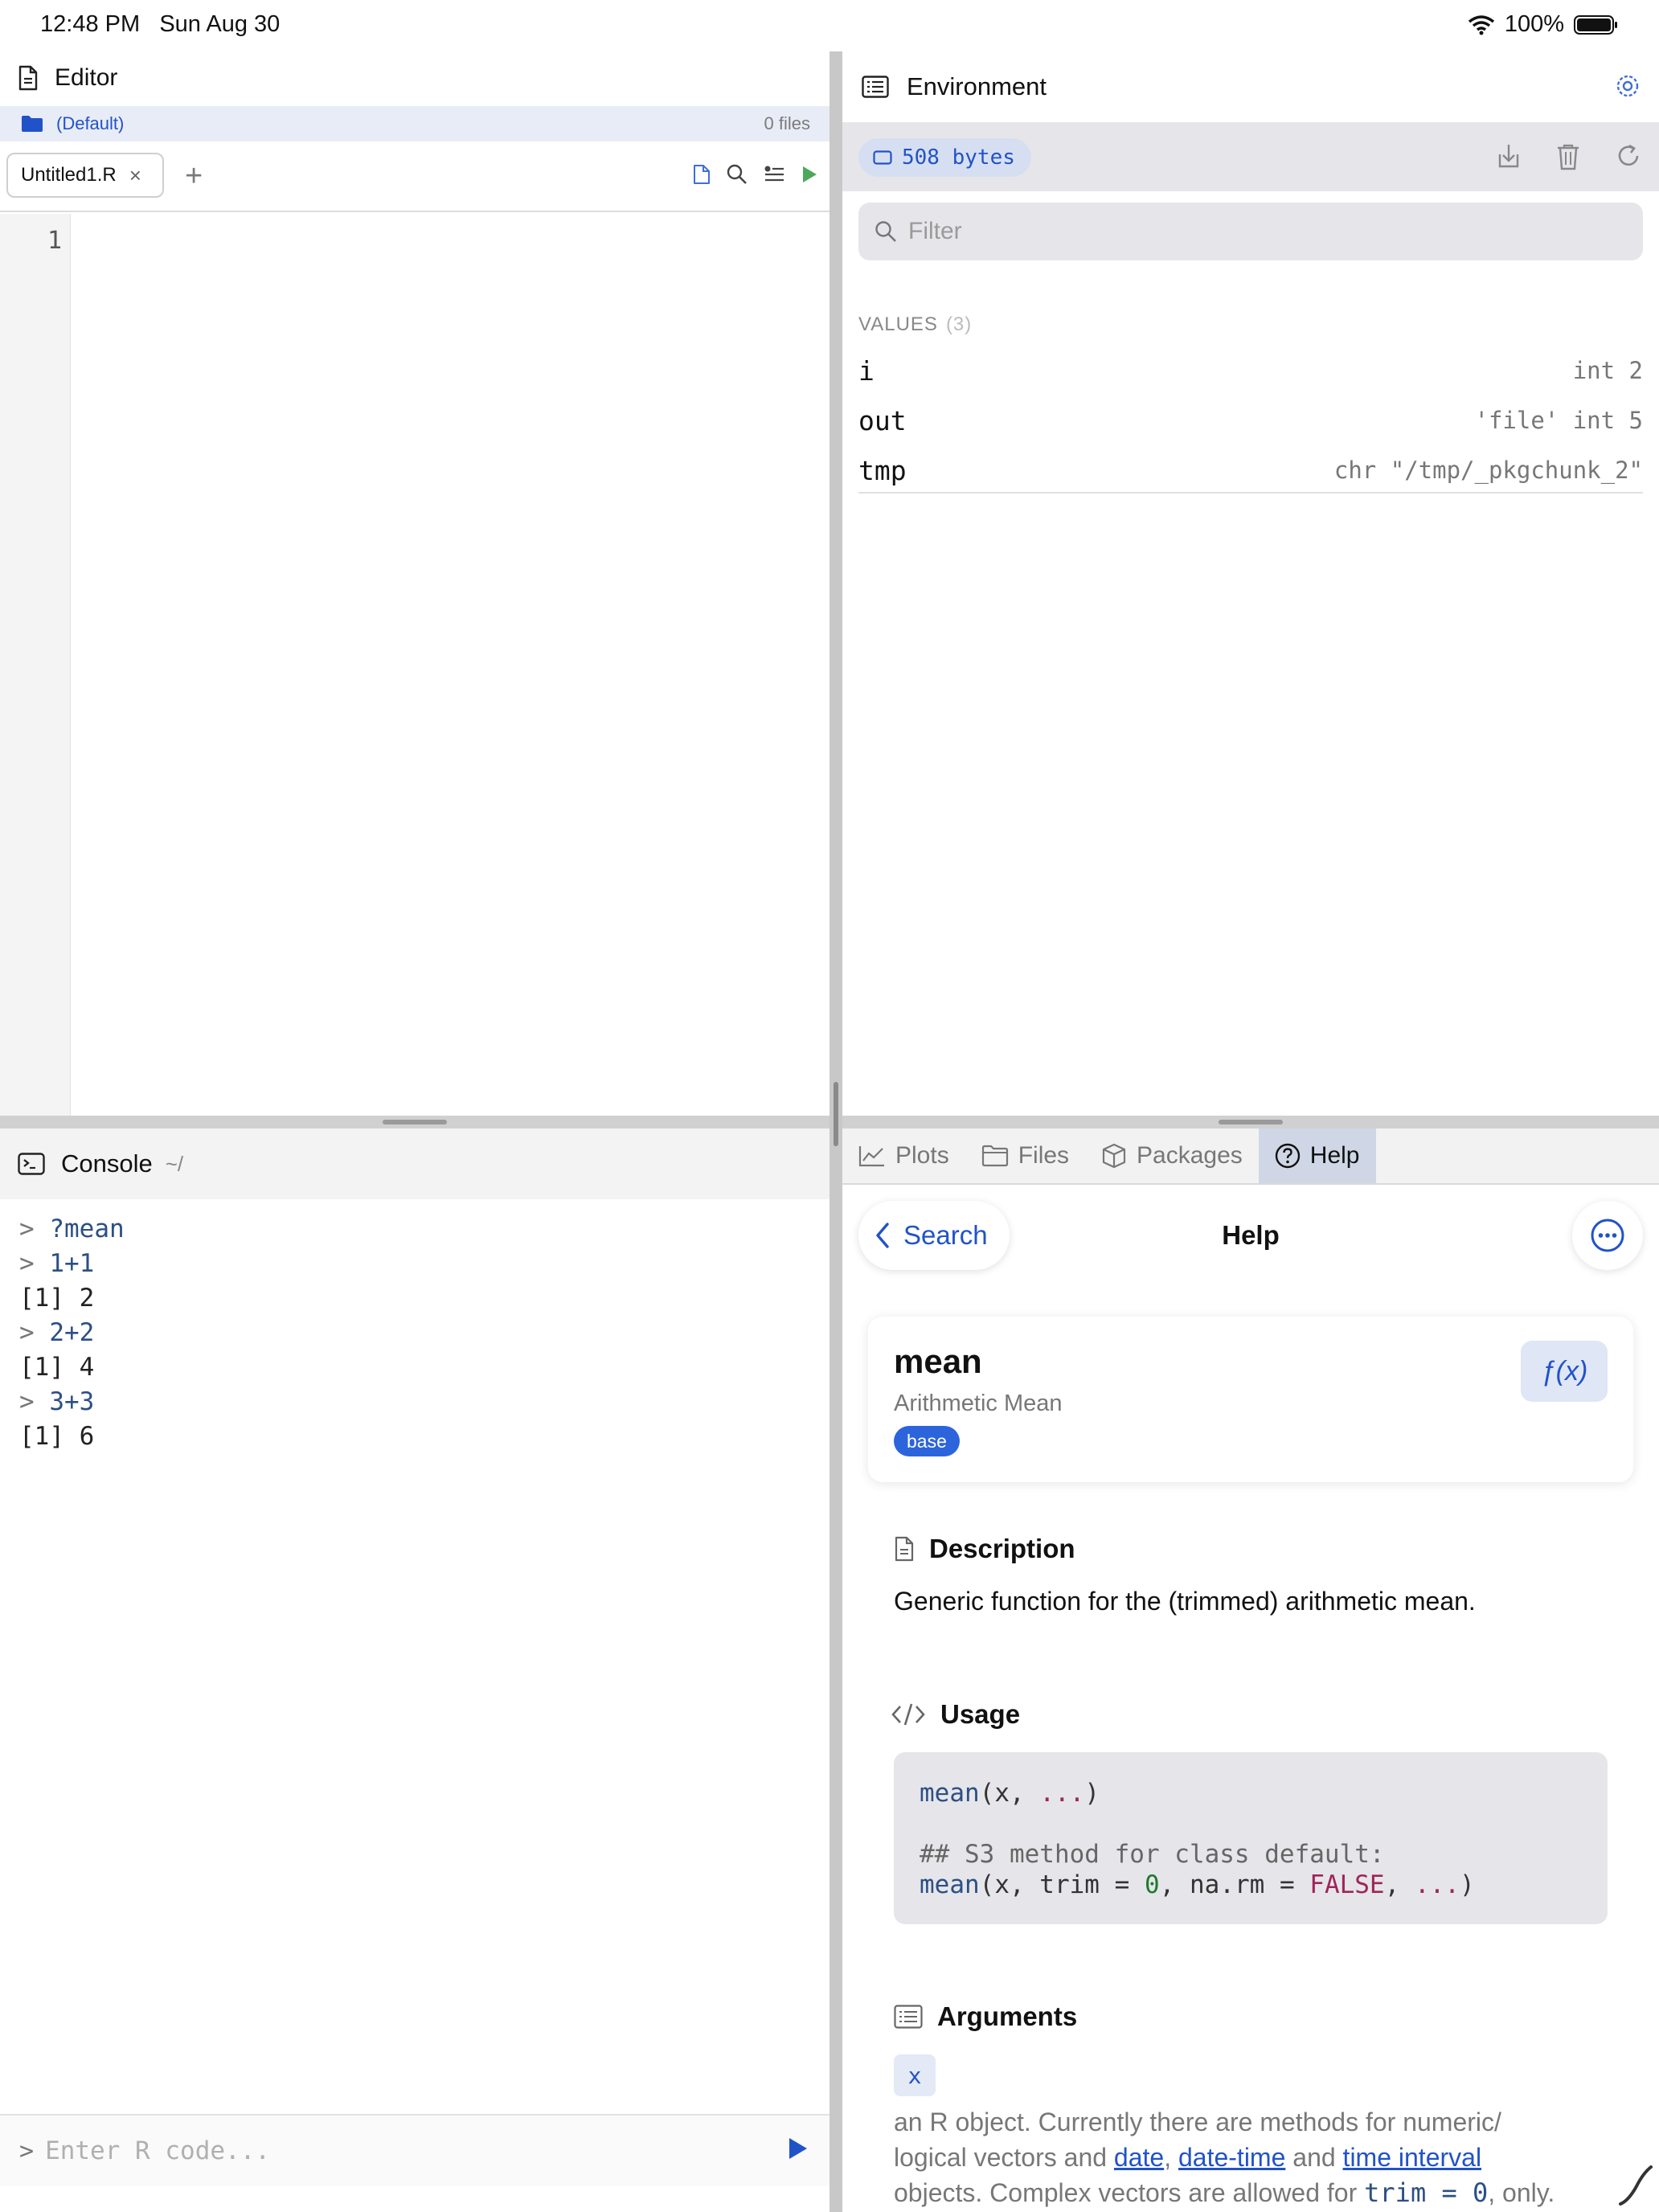  I want to click on pane-resize-handle-left, so click(415, 1122).